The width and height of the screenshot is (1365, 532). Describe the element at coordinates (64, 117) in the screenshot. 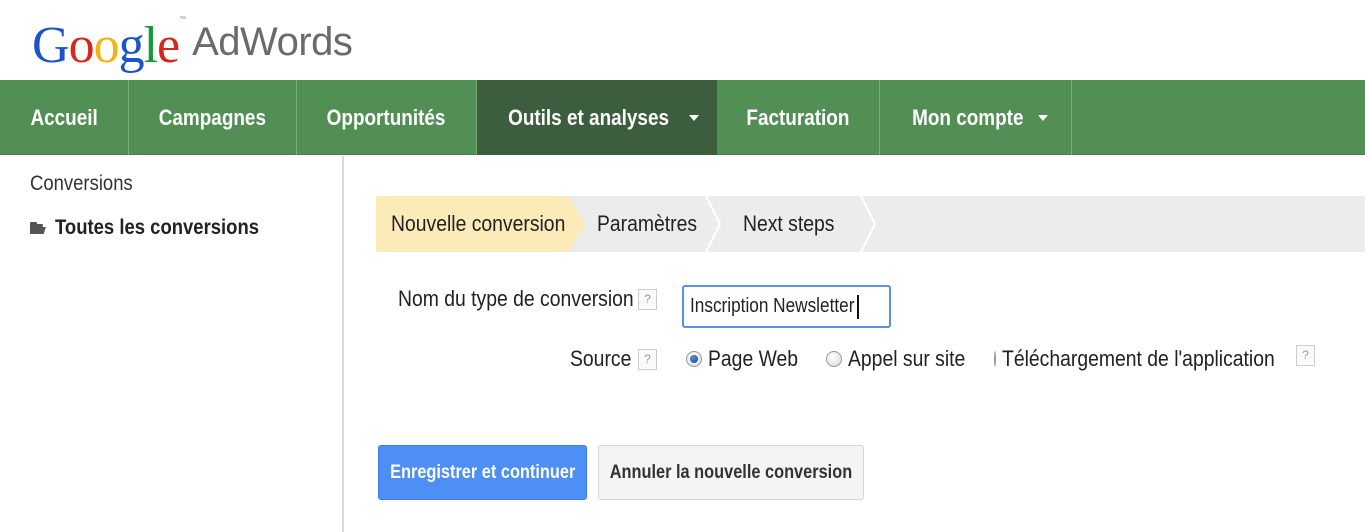

I see `nav-item-accueil: Accueil` at that location.